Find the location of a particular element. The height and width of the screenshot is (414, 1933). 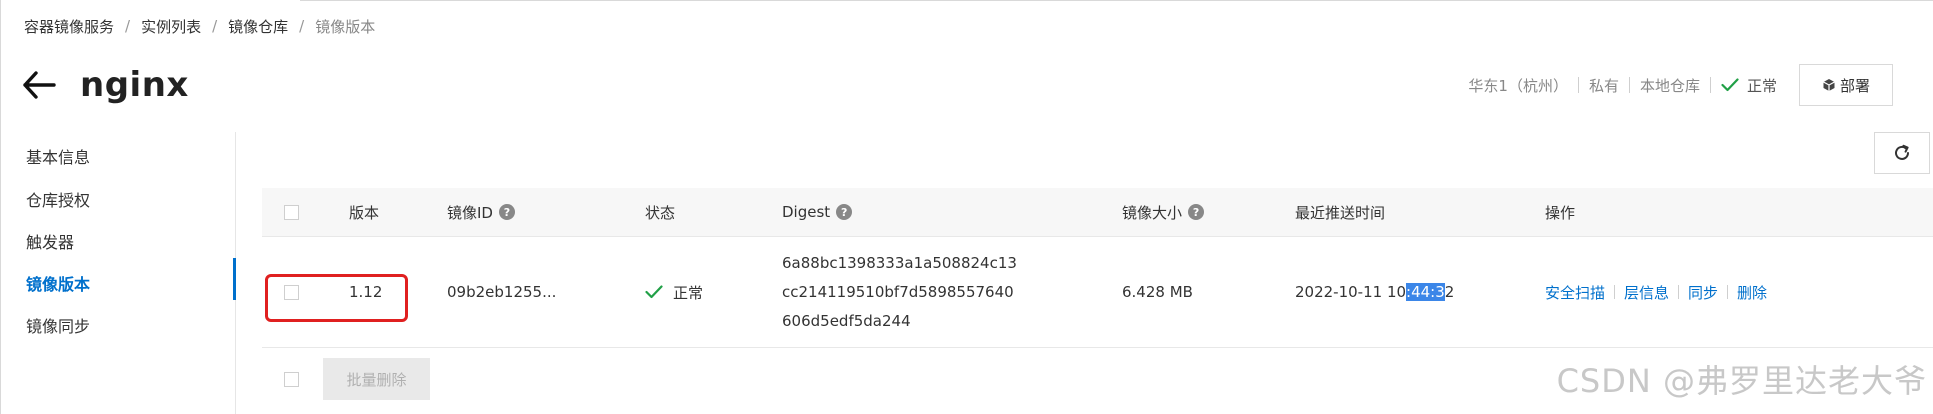

column-label: 状态 is located at coordinates (660, 212).